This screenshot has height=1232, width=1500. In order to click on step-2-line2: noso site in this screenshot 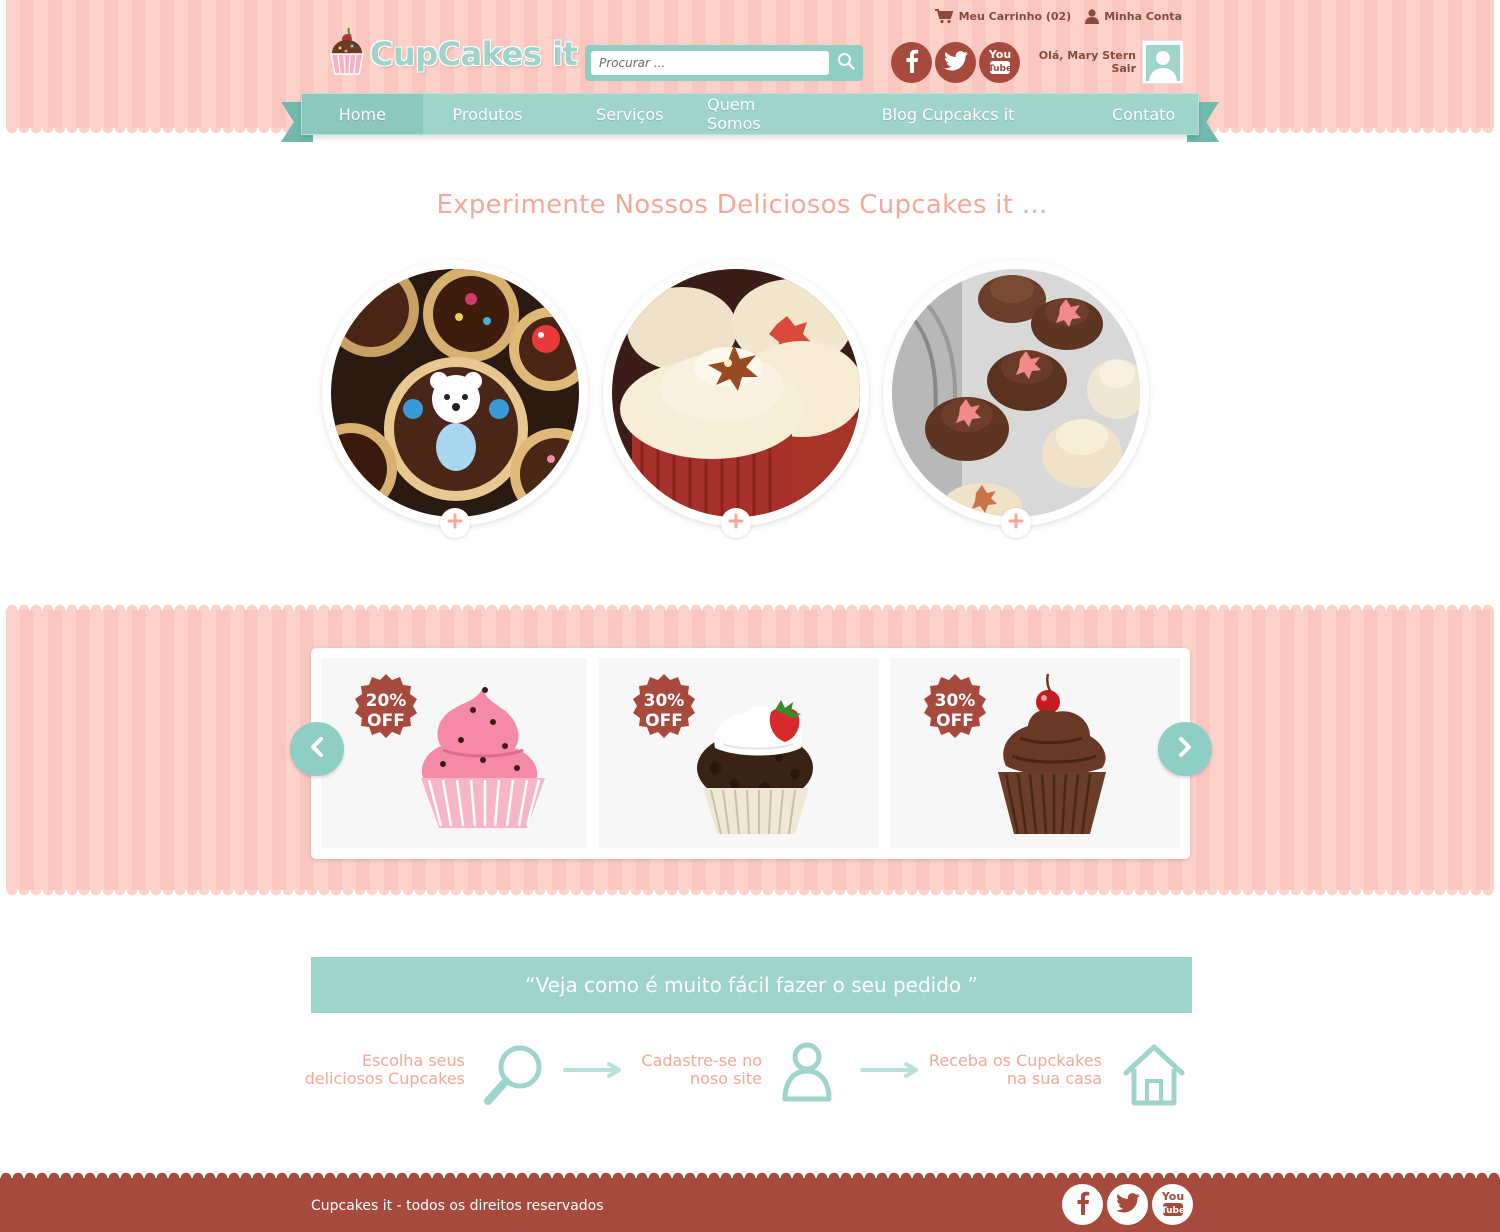, I will do `click(725, 1078)`.